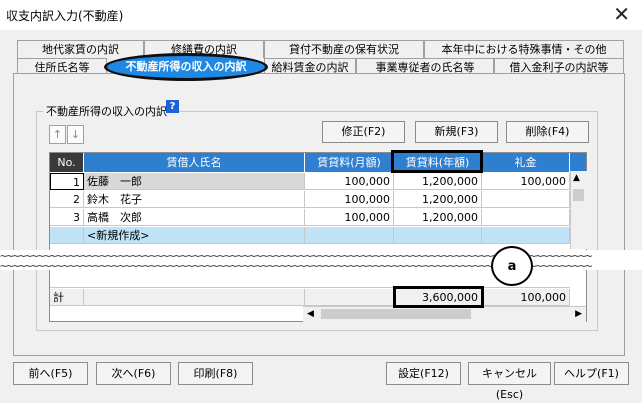 This screenshot has height=405, width=642. I want to click on table-row-no: 2, so click(67, 199).